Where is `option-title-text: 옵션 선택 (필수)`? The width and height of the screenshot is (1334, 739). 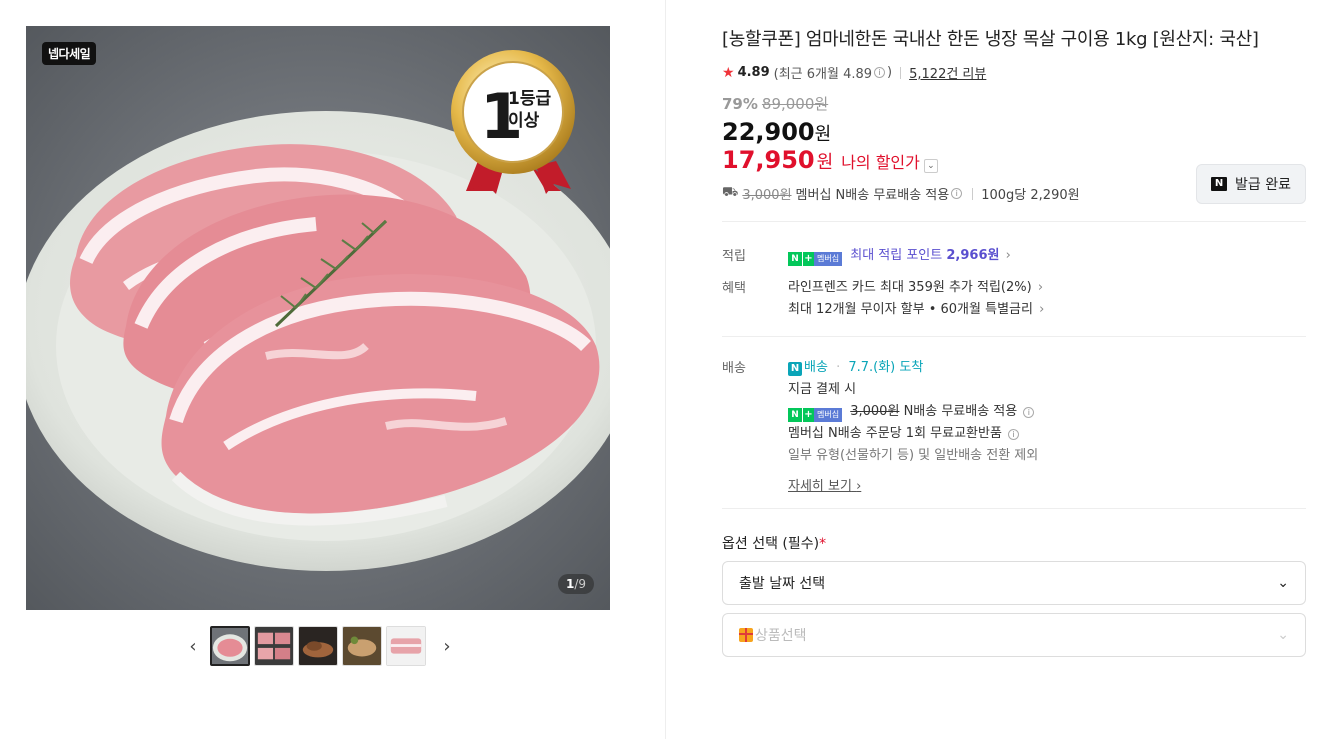 option-title-text: 옵션 선택 (필수) is located at coordinates (771, 544).